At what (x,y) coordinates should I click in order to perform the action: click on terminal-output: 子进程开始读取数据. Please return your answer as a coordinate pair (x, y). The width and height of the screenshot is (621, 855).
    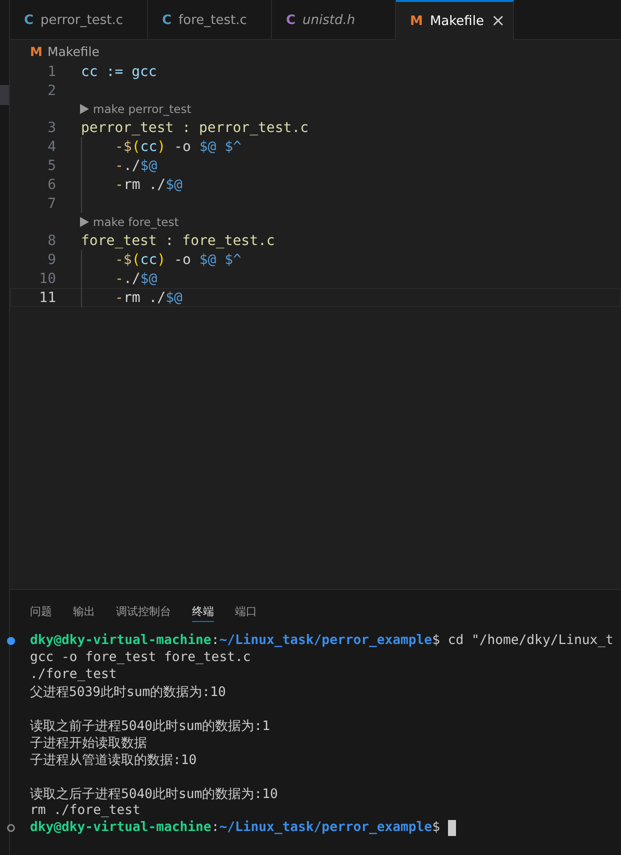
    Looking at the image, I should click on (88, 743).